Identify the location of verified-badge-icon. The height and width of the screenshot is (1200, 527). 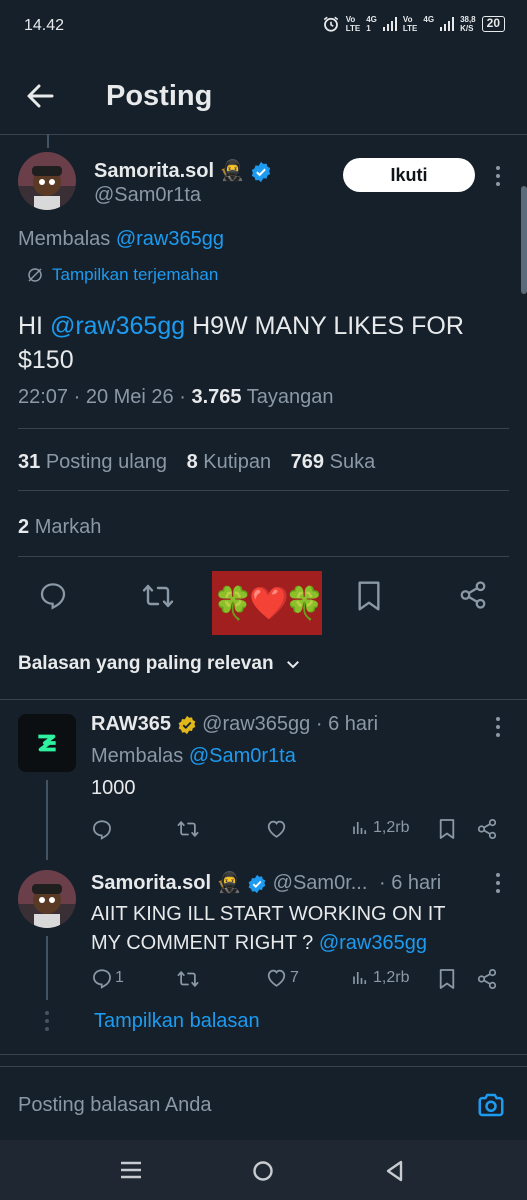
(261, 171).